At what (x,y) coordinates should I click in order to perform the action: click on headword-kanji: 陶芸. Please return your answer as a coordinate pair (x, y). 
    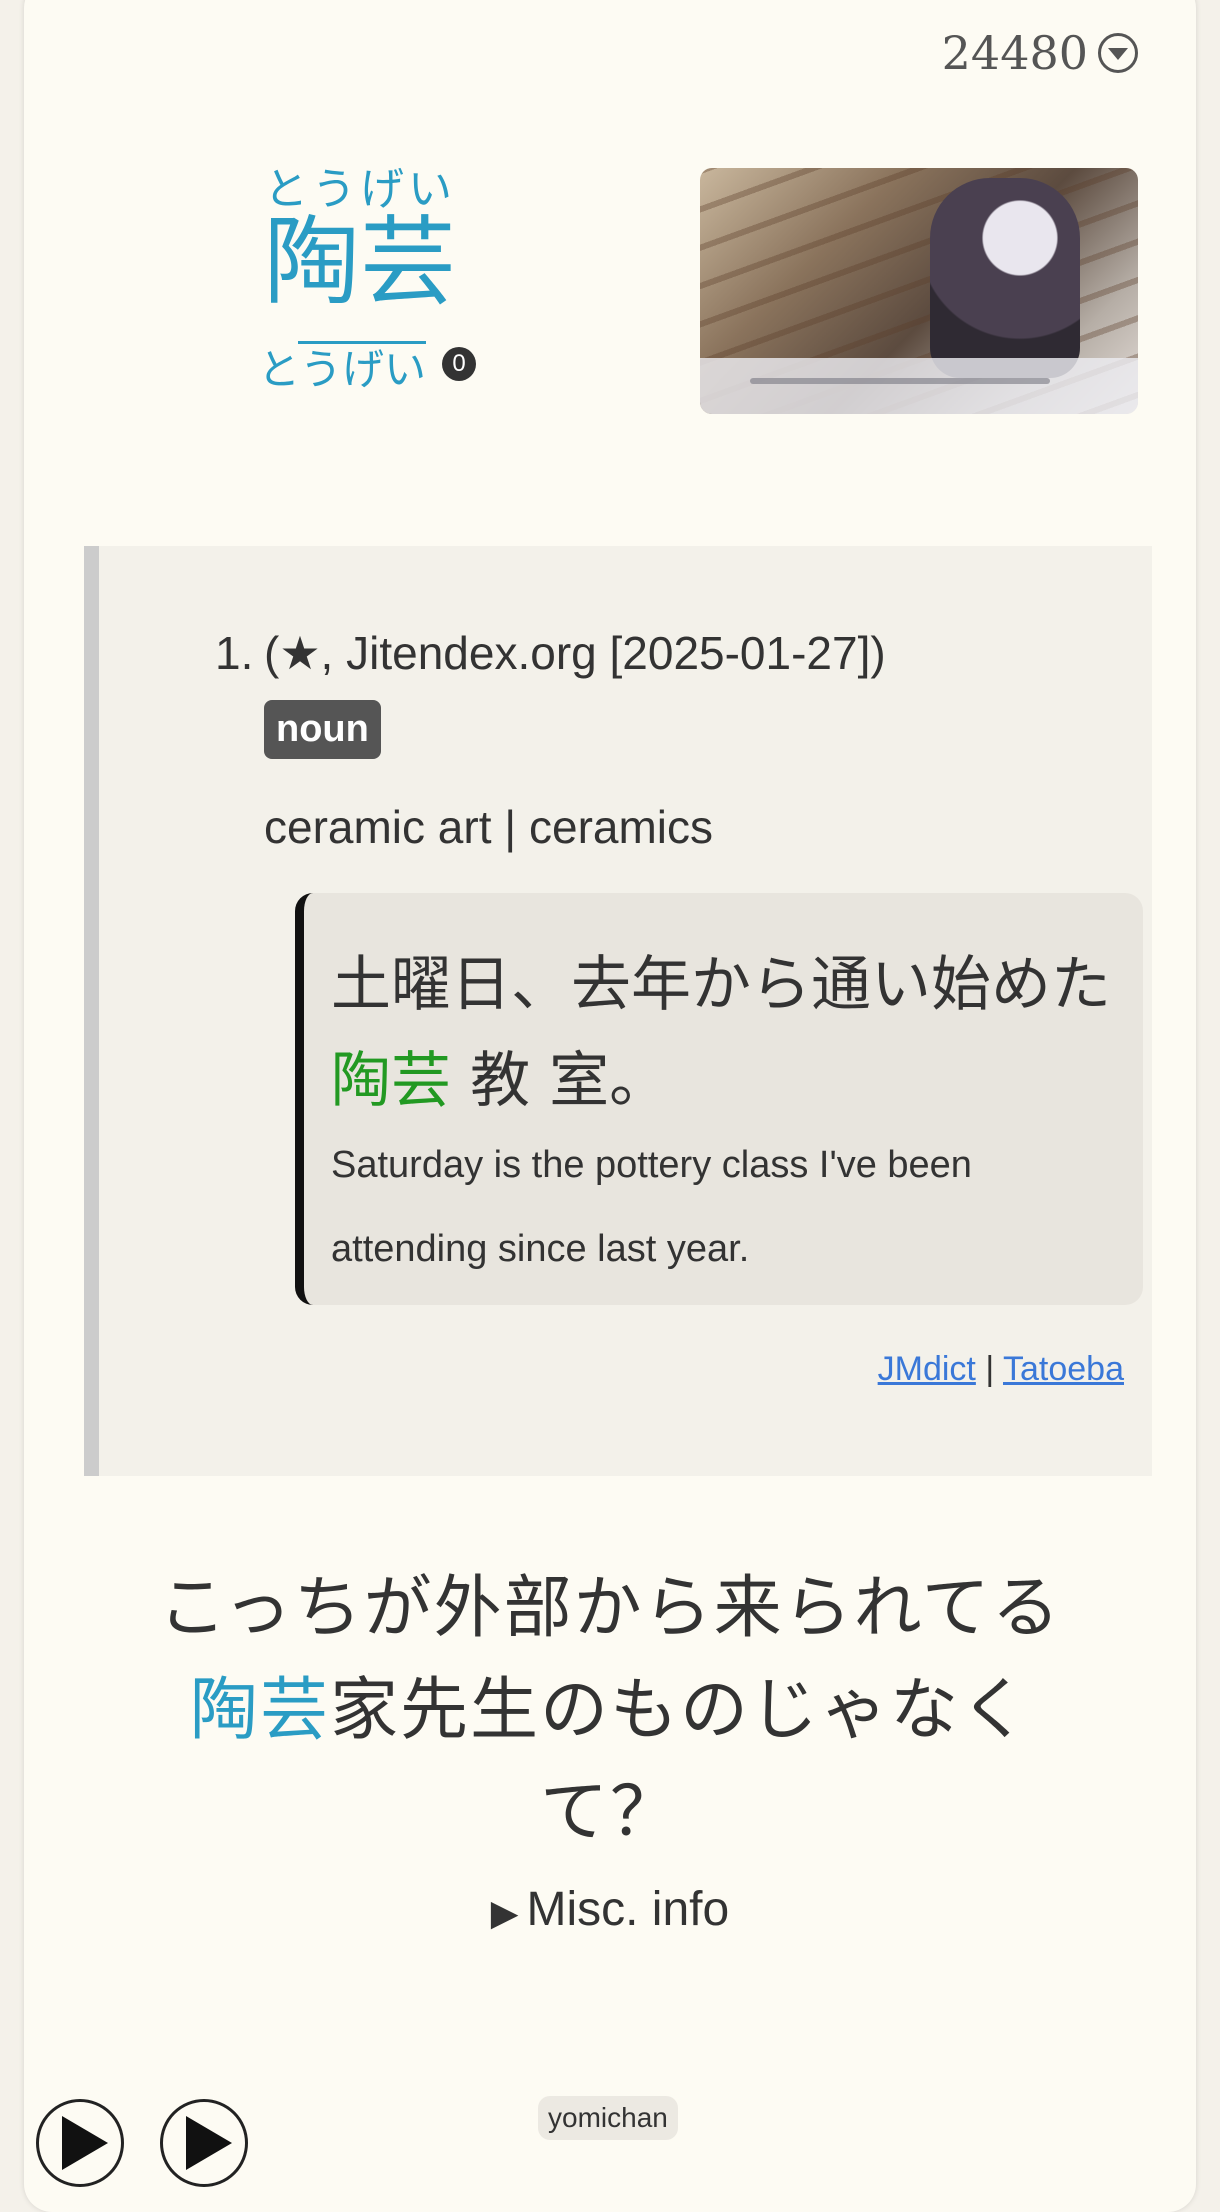
    Looking at the image, I should click on (360, 262).